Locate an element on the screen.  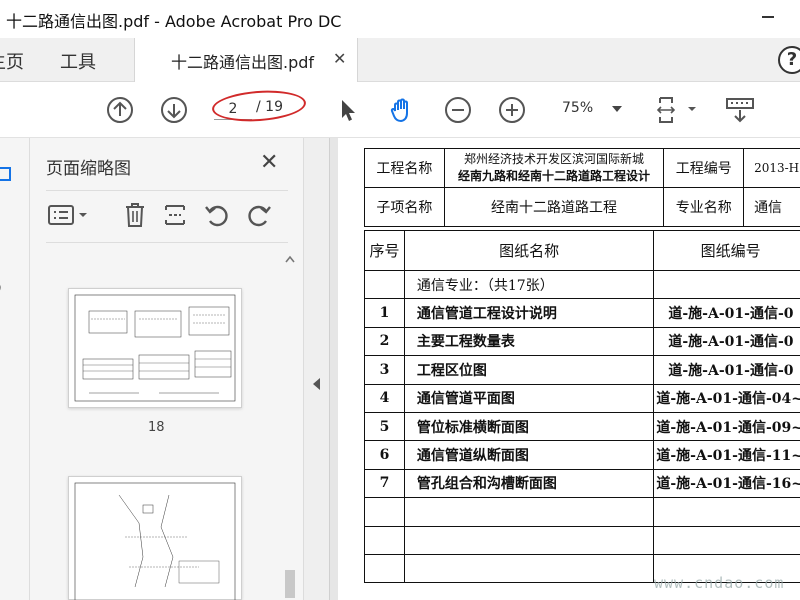
row-number: 5 is located at coordinates (384, 427).